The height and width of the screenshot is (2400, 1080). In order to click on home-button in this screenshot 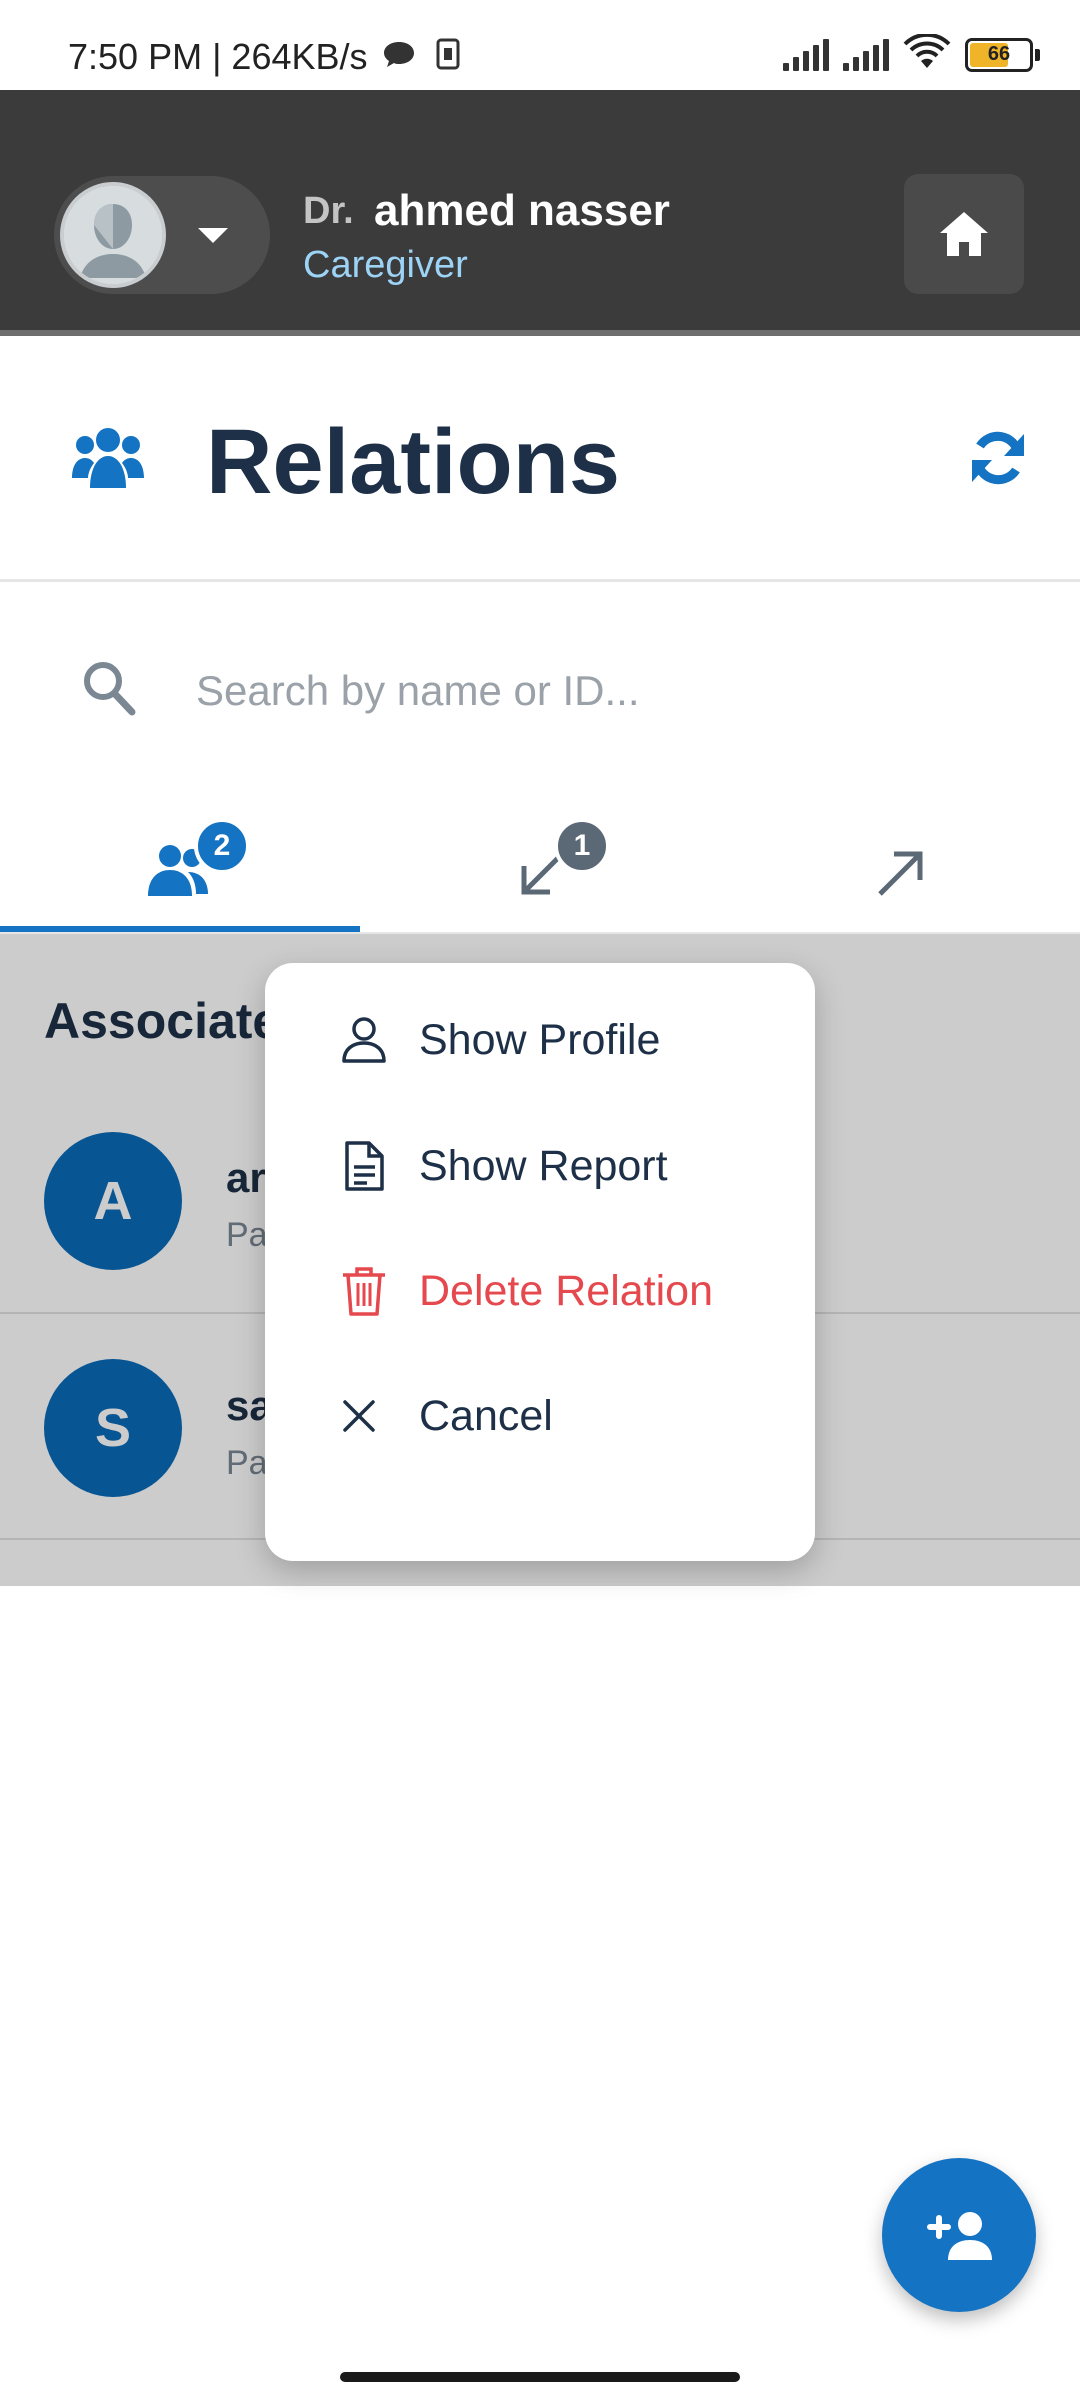, I will do `click(964, 234)`.